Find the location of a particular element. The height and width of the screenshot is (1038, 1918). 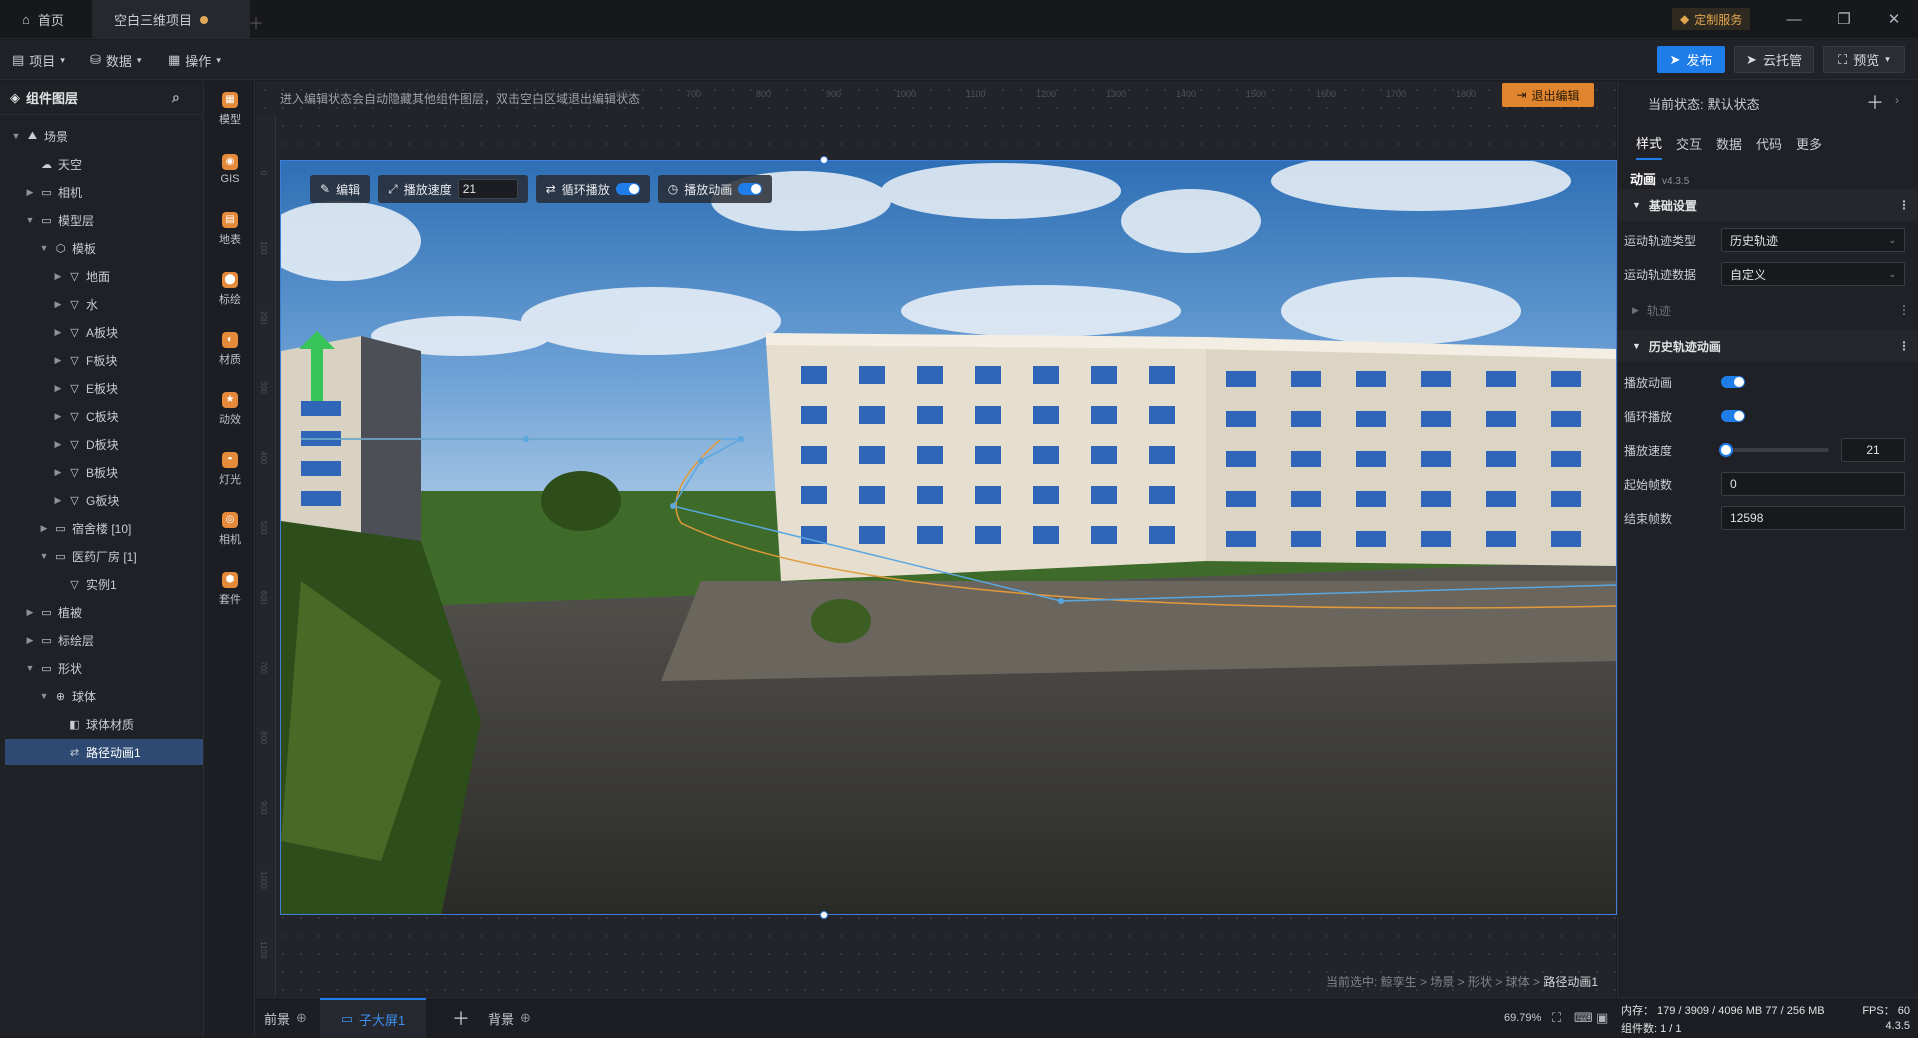

tool-plot: ⬤ 标绘 is located at coordinates (230, 289).